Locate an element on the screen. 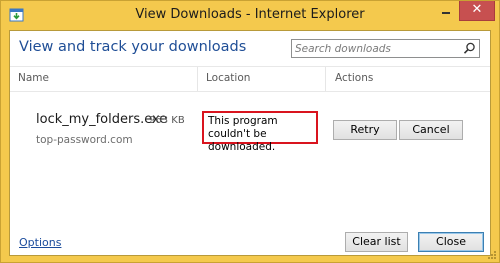 This screenshot has width=500, height=263. window-title: View Downloads - Internet Explorer is located at coordinates (250, 14).